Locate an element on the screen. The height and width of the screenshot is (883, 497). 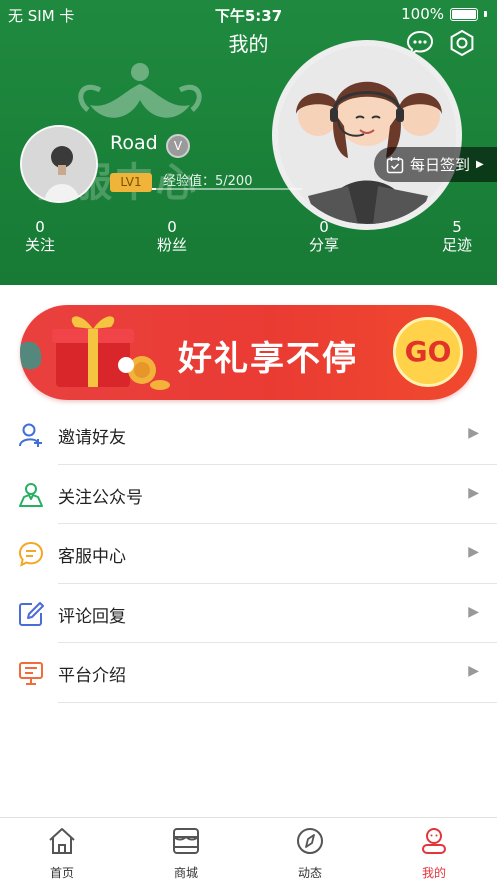
tab-label: 商城 is located at coordinates (185, 873).